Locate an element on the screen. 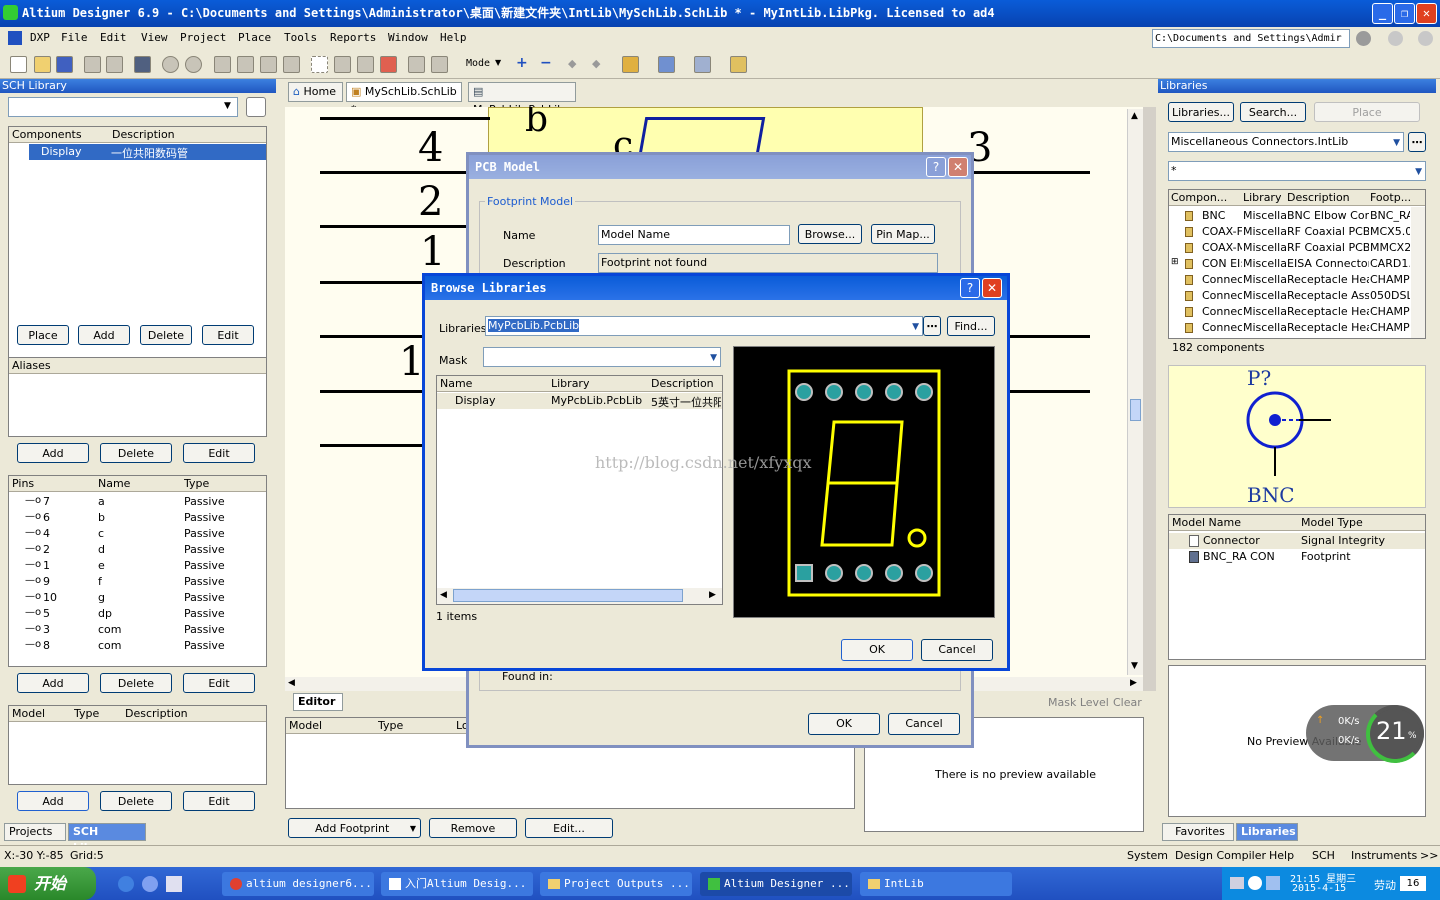 This screenshot has height=900, width=1440. status-system: System is located at coordinates (1147, 855).